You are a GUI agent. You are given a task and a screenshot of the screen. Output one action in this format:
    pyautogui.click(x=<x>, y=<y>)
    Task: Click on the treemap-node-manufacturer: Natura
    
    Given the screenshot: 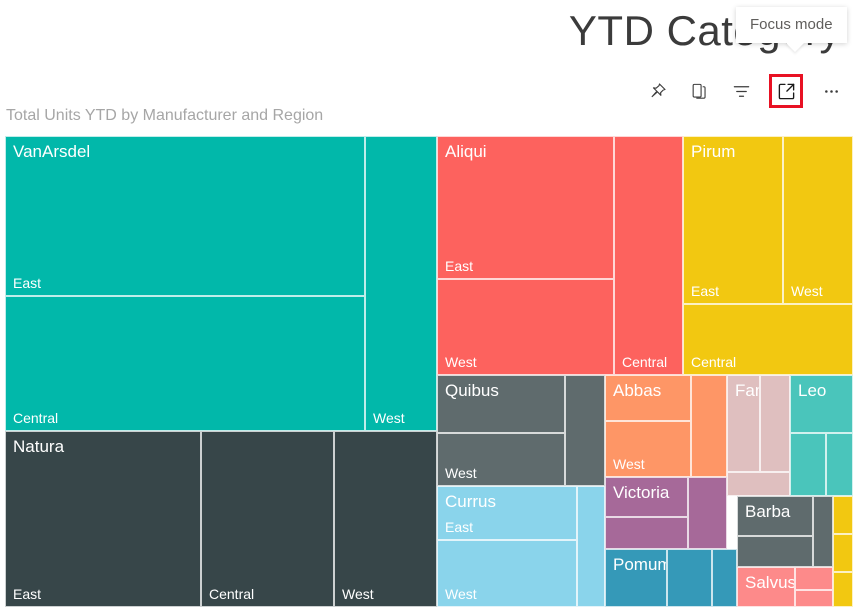 What is the action you would take?
    pyautogui.click(x=39, y=446)
    